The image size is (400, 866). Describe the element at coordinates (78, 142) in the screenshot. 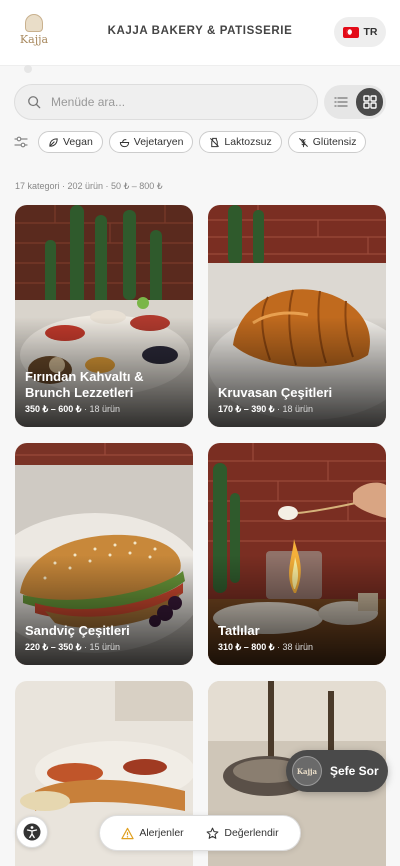

I see `filter-label: Vegan` at that location.